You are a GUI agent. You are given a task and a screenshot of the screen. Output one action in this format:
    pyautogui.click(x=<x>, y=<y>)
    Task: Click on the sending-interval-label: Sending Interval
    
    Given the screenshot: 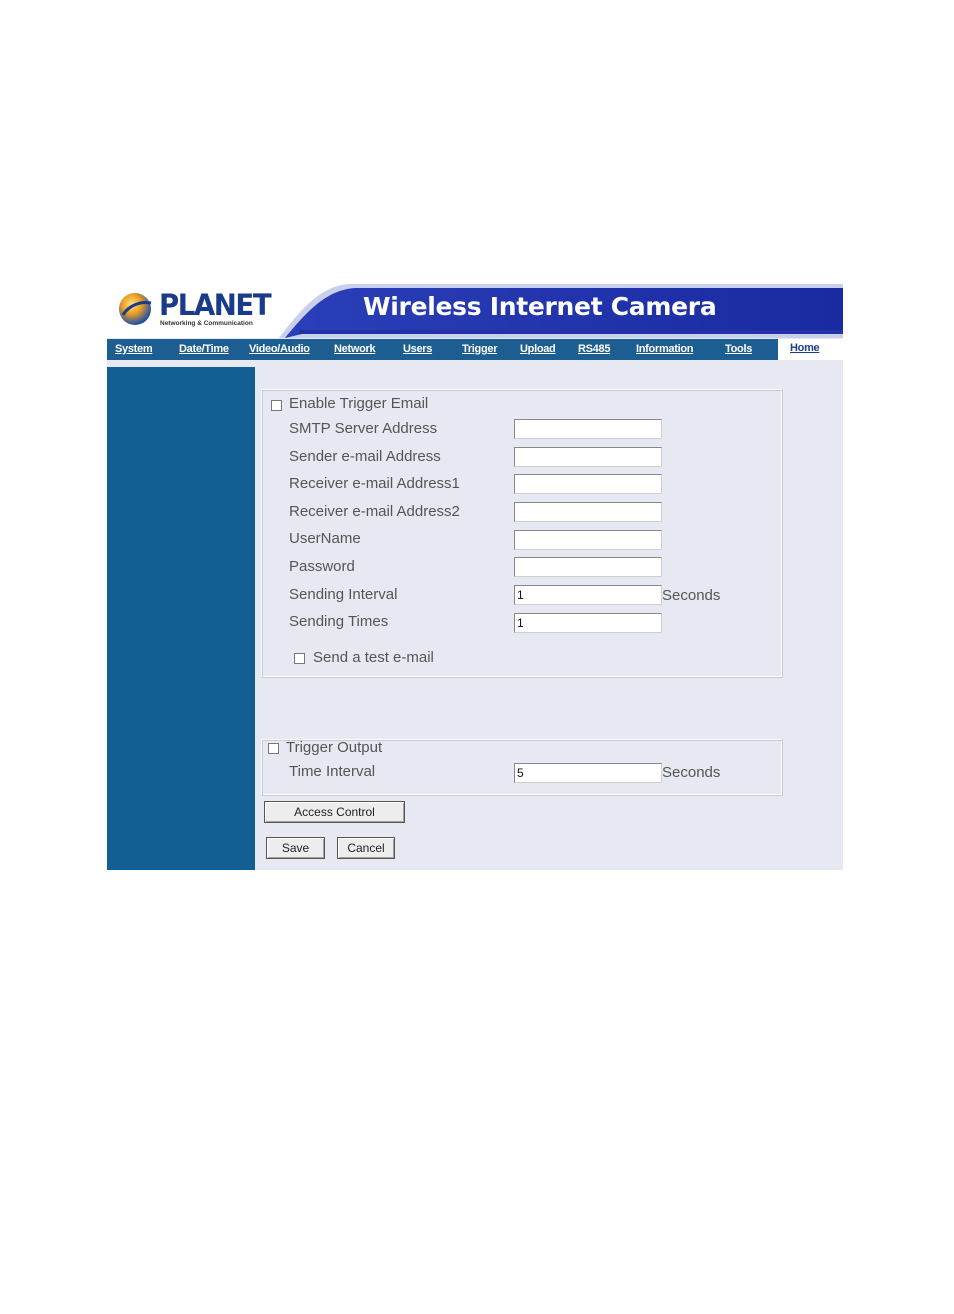 What is the action you would take?
    pyautogui.click(x=343, y=594)
    